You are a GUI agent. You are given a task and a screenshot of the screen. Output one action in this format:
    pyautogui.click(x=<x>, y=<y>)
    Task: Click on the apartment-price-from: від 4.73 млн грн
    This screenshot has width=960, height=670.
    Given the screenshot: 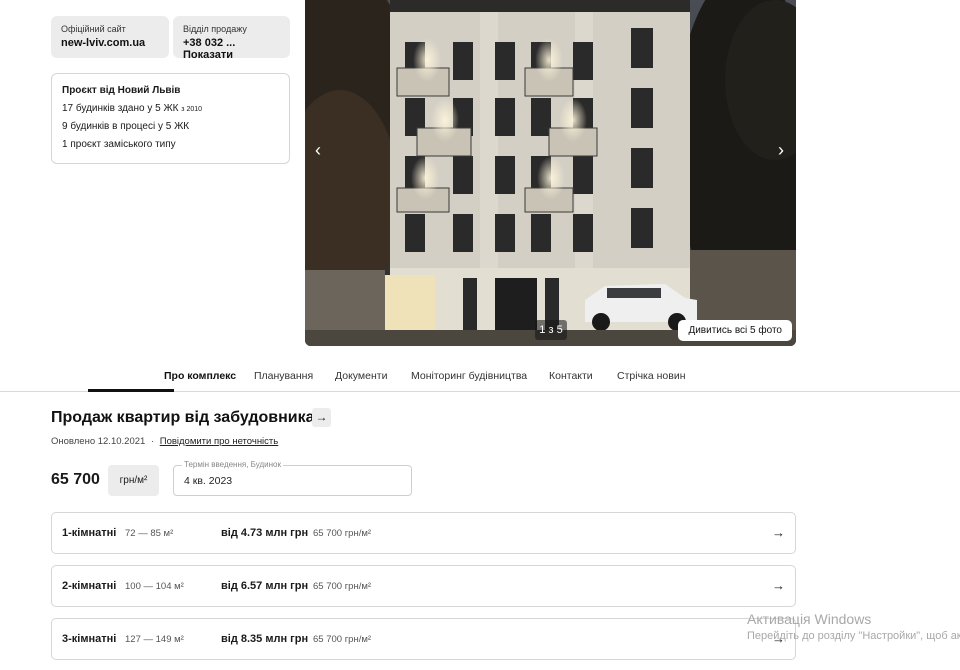 What is the action you would take?
    pyautogui.click(x=265, y=533)
    